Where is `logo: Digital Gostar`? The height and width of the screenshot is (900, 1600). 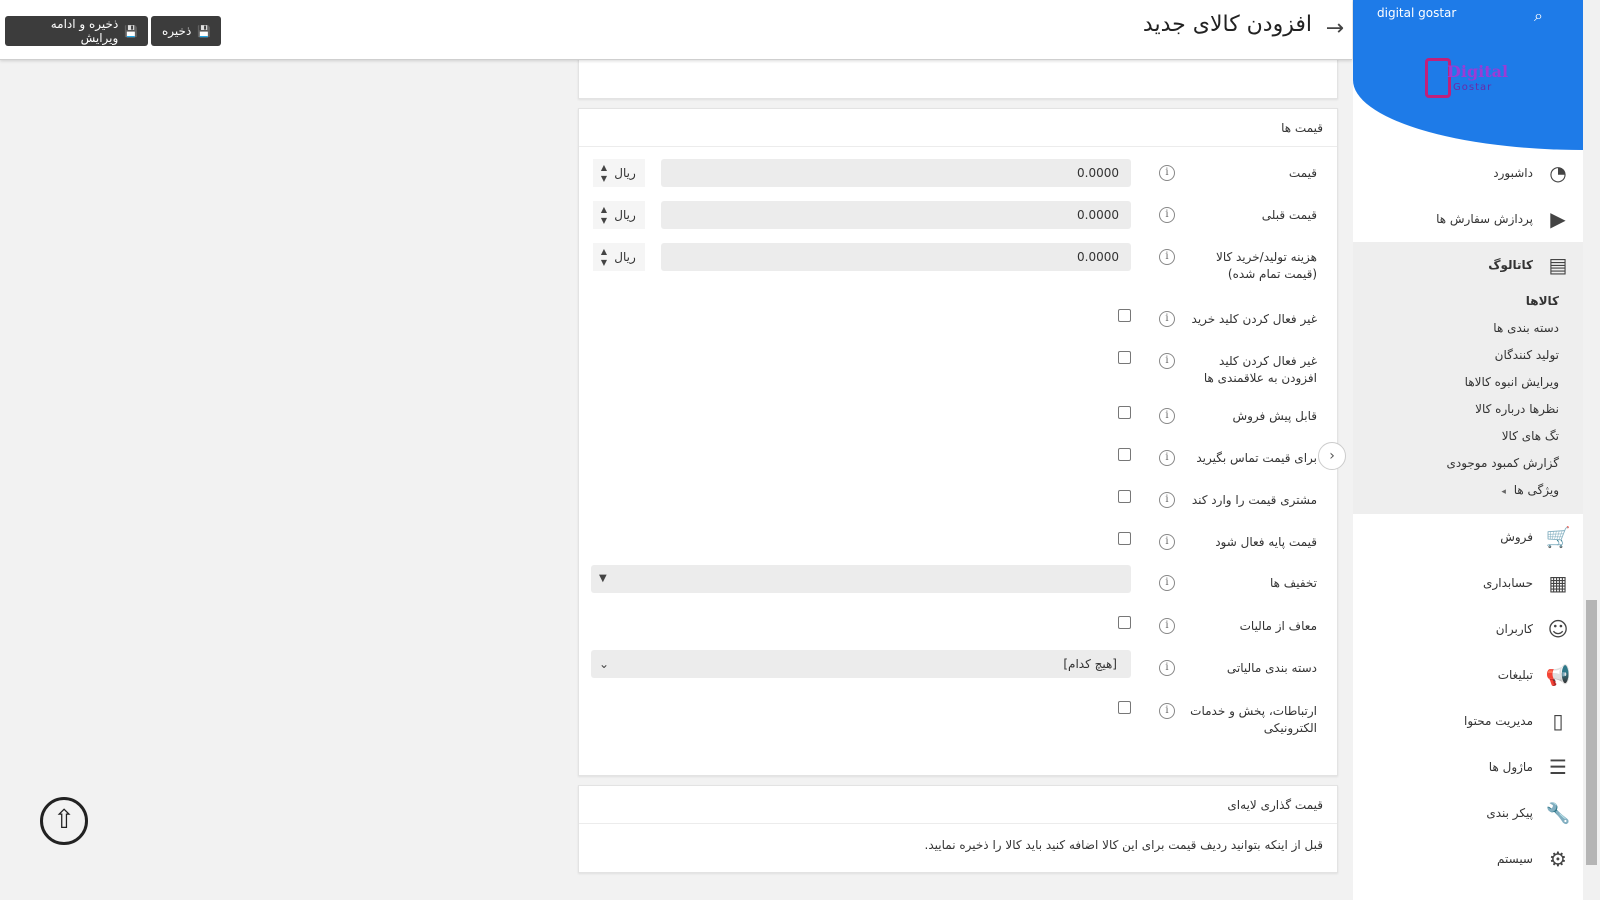
logo: Digital Gostar is located at coordinates (1469, 79).